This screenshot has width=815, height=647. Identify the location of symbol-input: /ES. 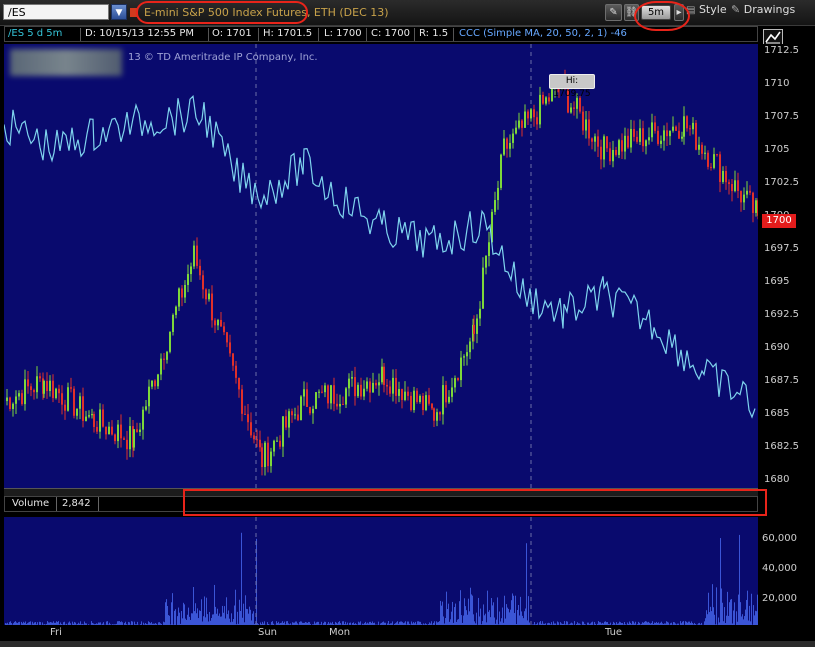
(56, 12).